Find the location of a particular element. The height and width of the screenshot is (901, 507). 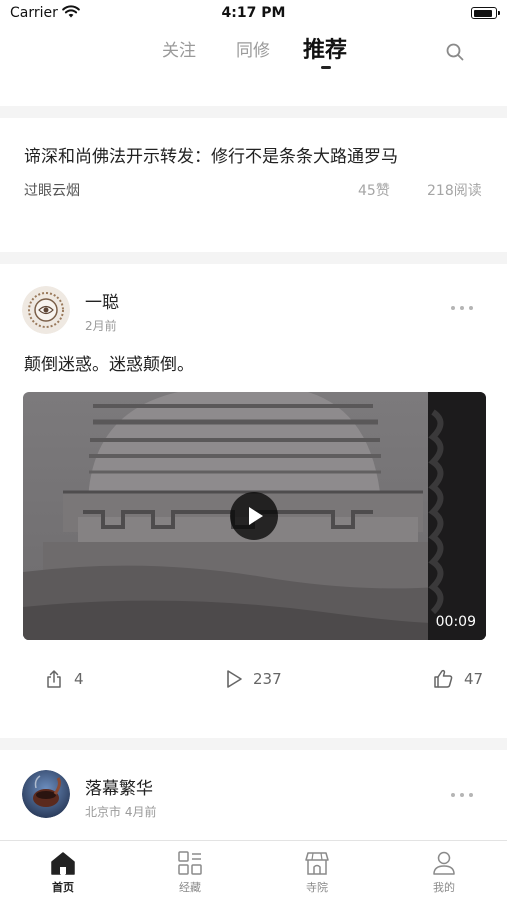

clock: 4:17 PM is located at coordinates (253, 13).